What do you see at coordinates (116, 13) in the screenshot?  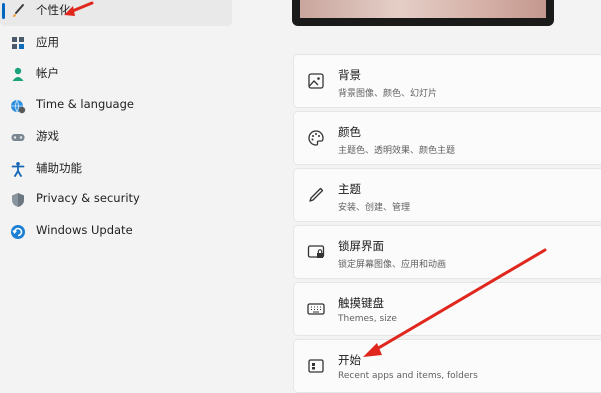 I see `sidebar-item-personalization: 个性化` at bounding box center [116, 13].